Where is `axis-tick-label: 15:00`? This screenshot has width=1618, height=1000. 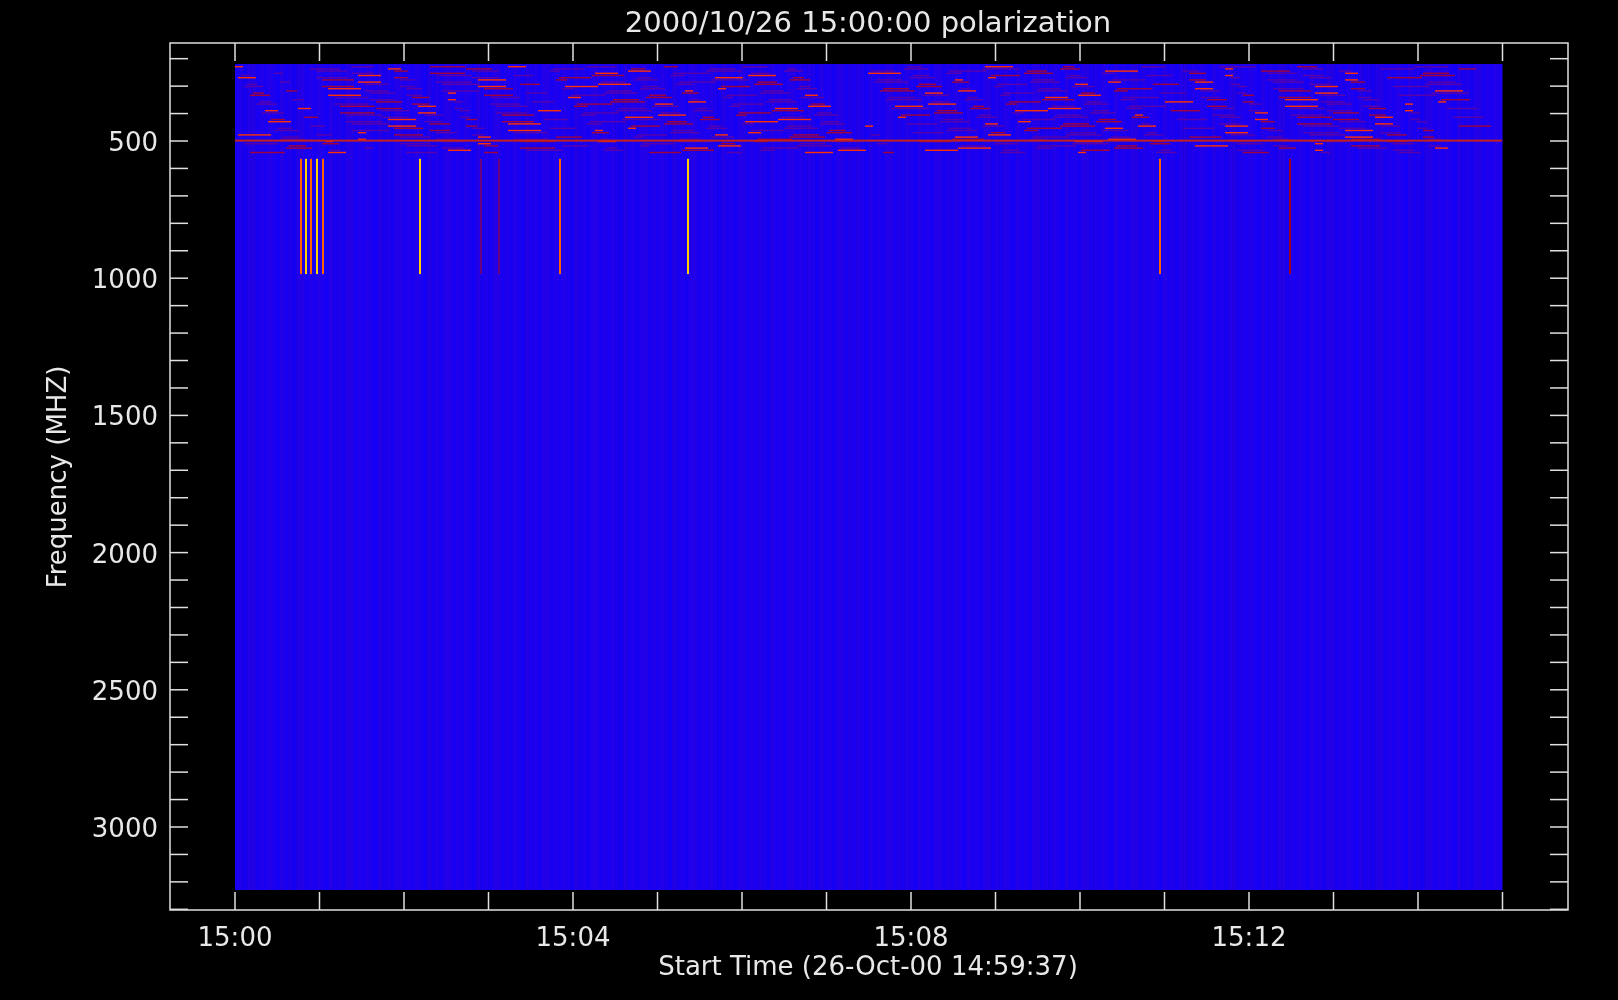 axis-tick-label: 15:00 is located at coordinates (235, 937).